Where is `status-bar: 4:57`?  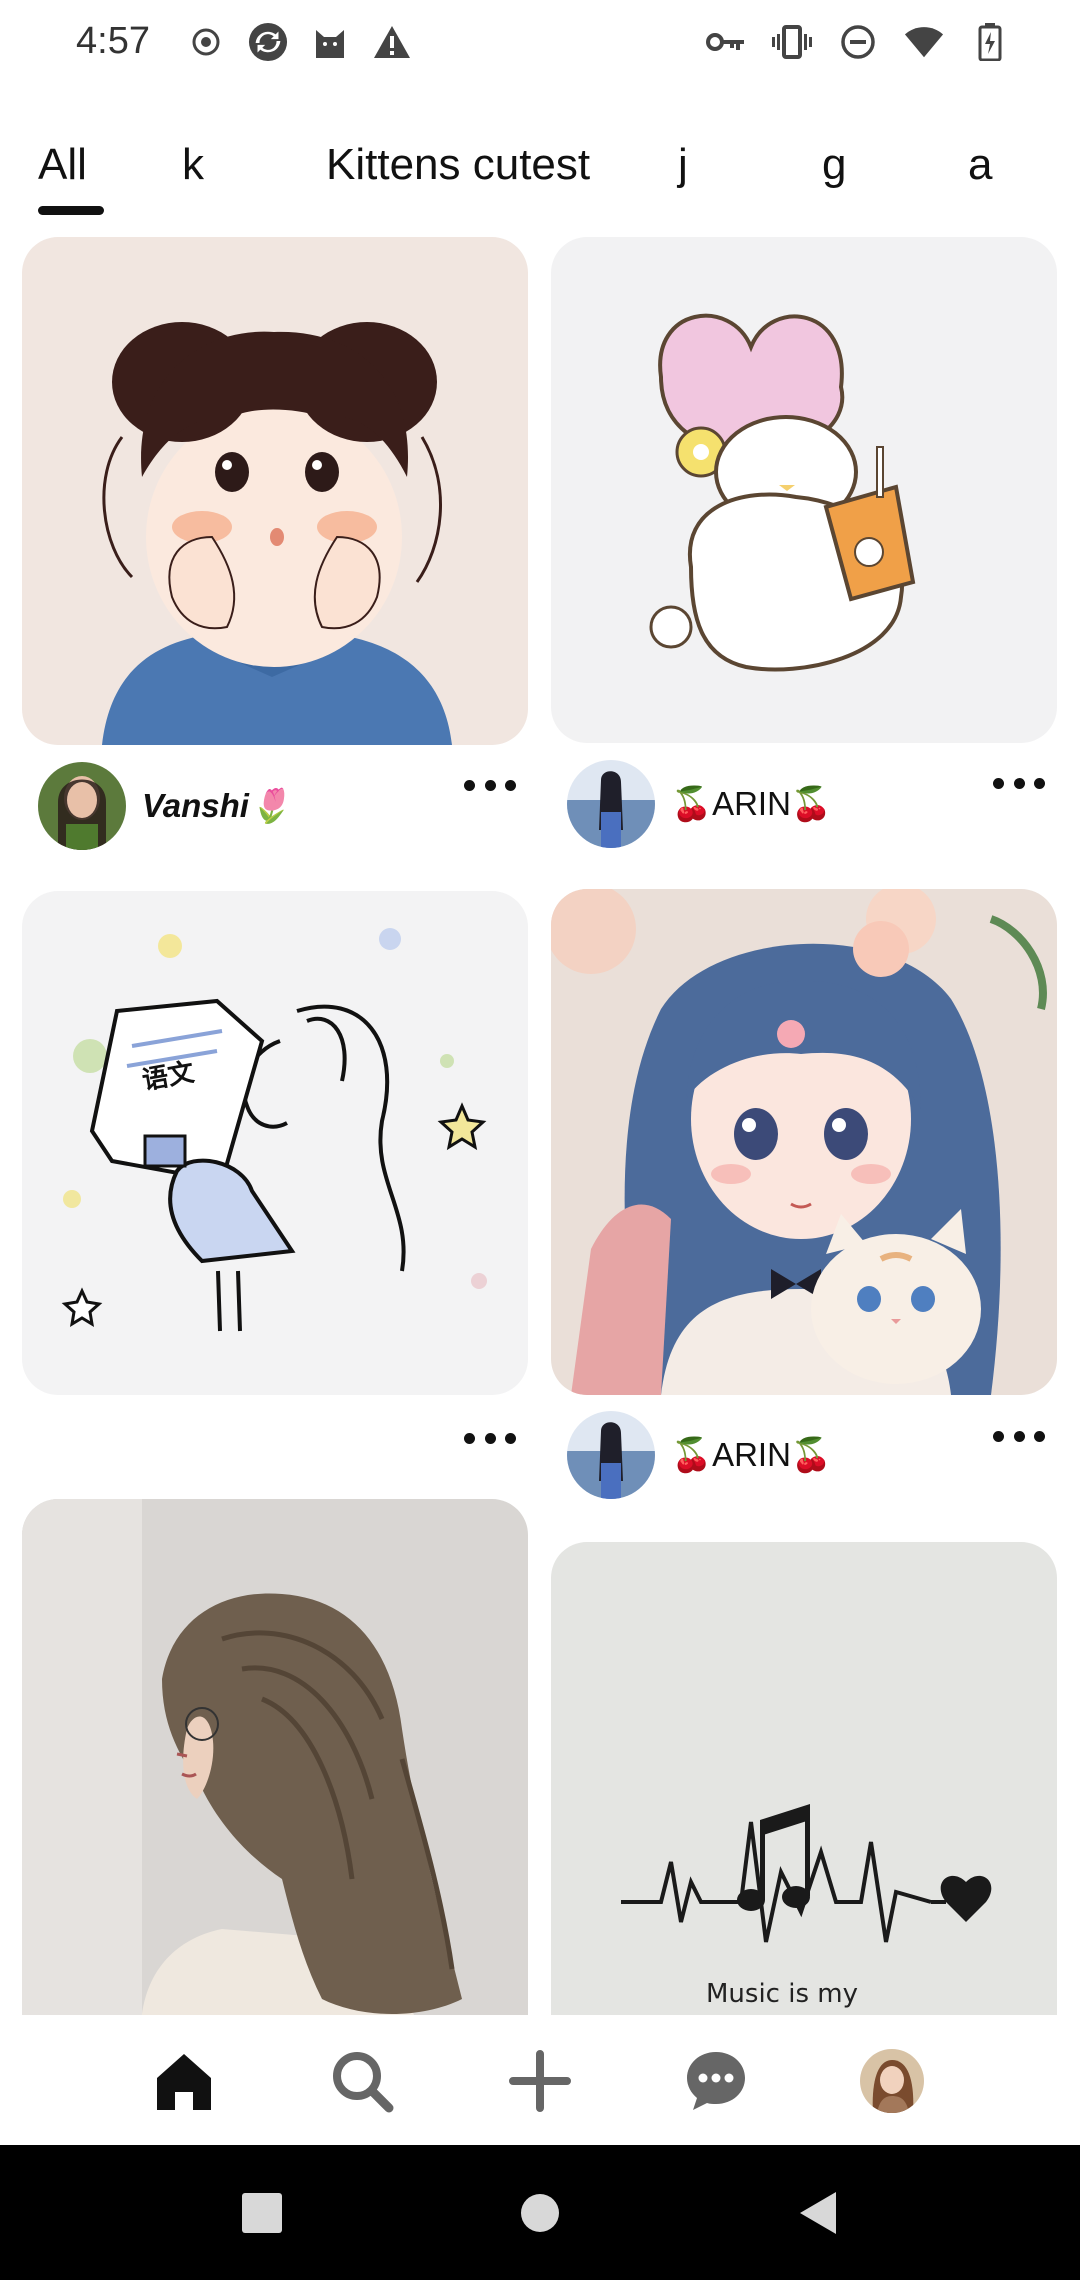
status-bar: 4:57 is located at coordinates (540, 45).